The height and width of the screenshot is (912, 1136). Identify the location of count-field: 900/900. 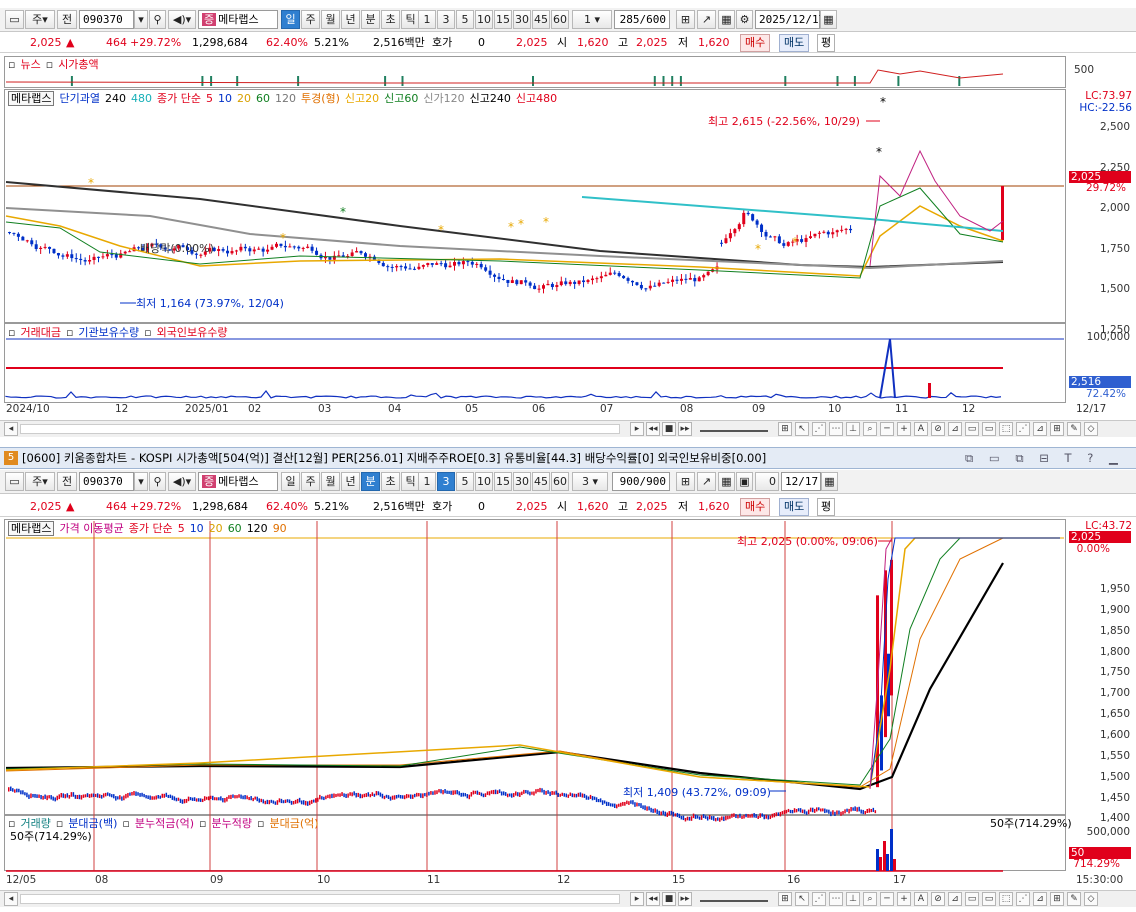
(641, 481).